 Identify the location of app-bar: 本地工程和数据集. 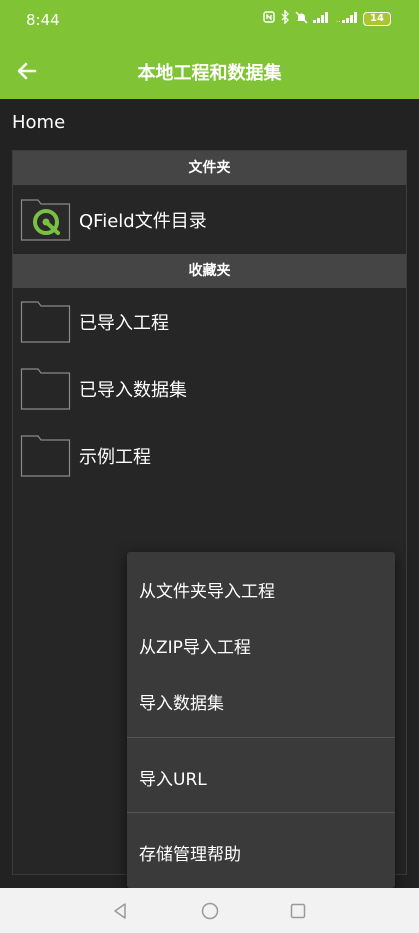
(209, 70).